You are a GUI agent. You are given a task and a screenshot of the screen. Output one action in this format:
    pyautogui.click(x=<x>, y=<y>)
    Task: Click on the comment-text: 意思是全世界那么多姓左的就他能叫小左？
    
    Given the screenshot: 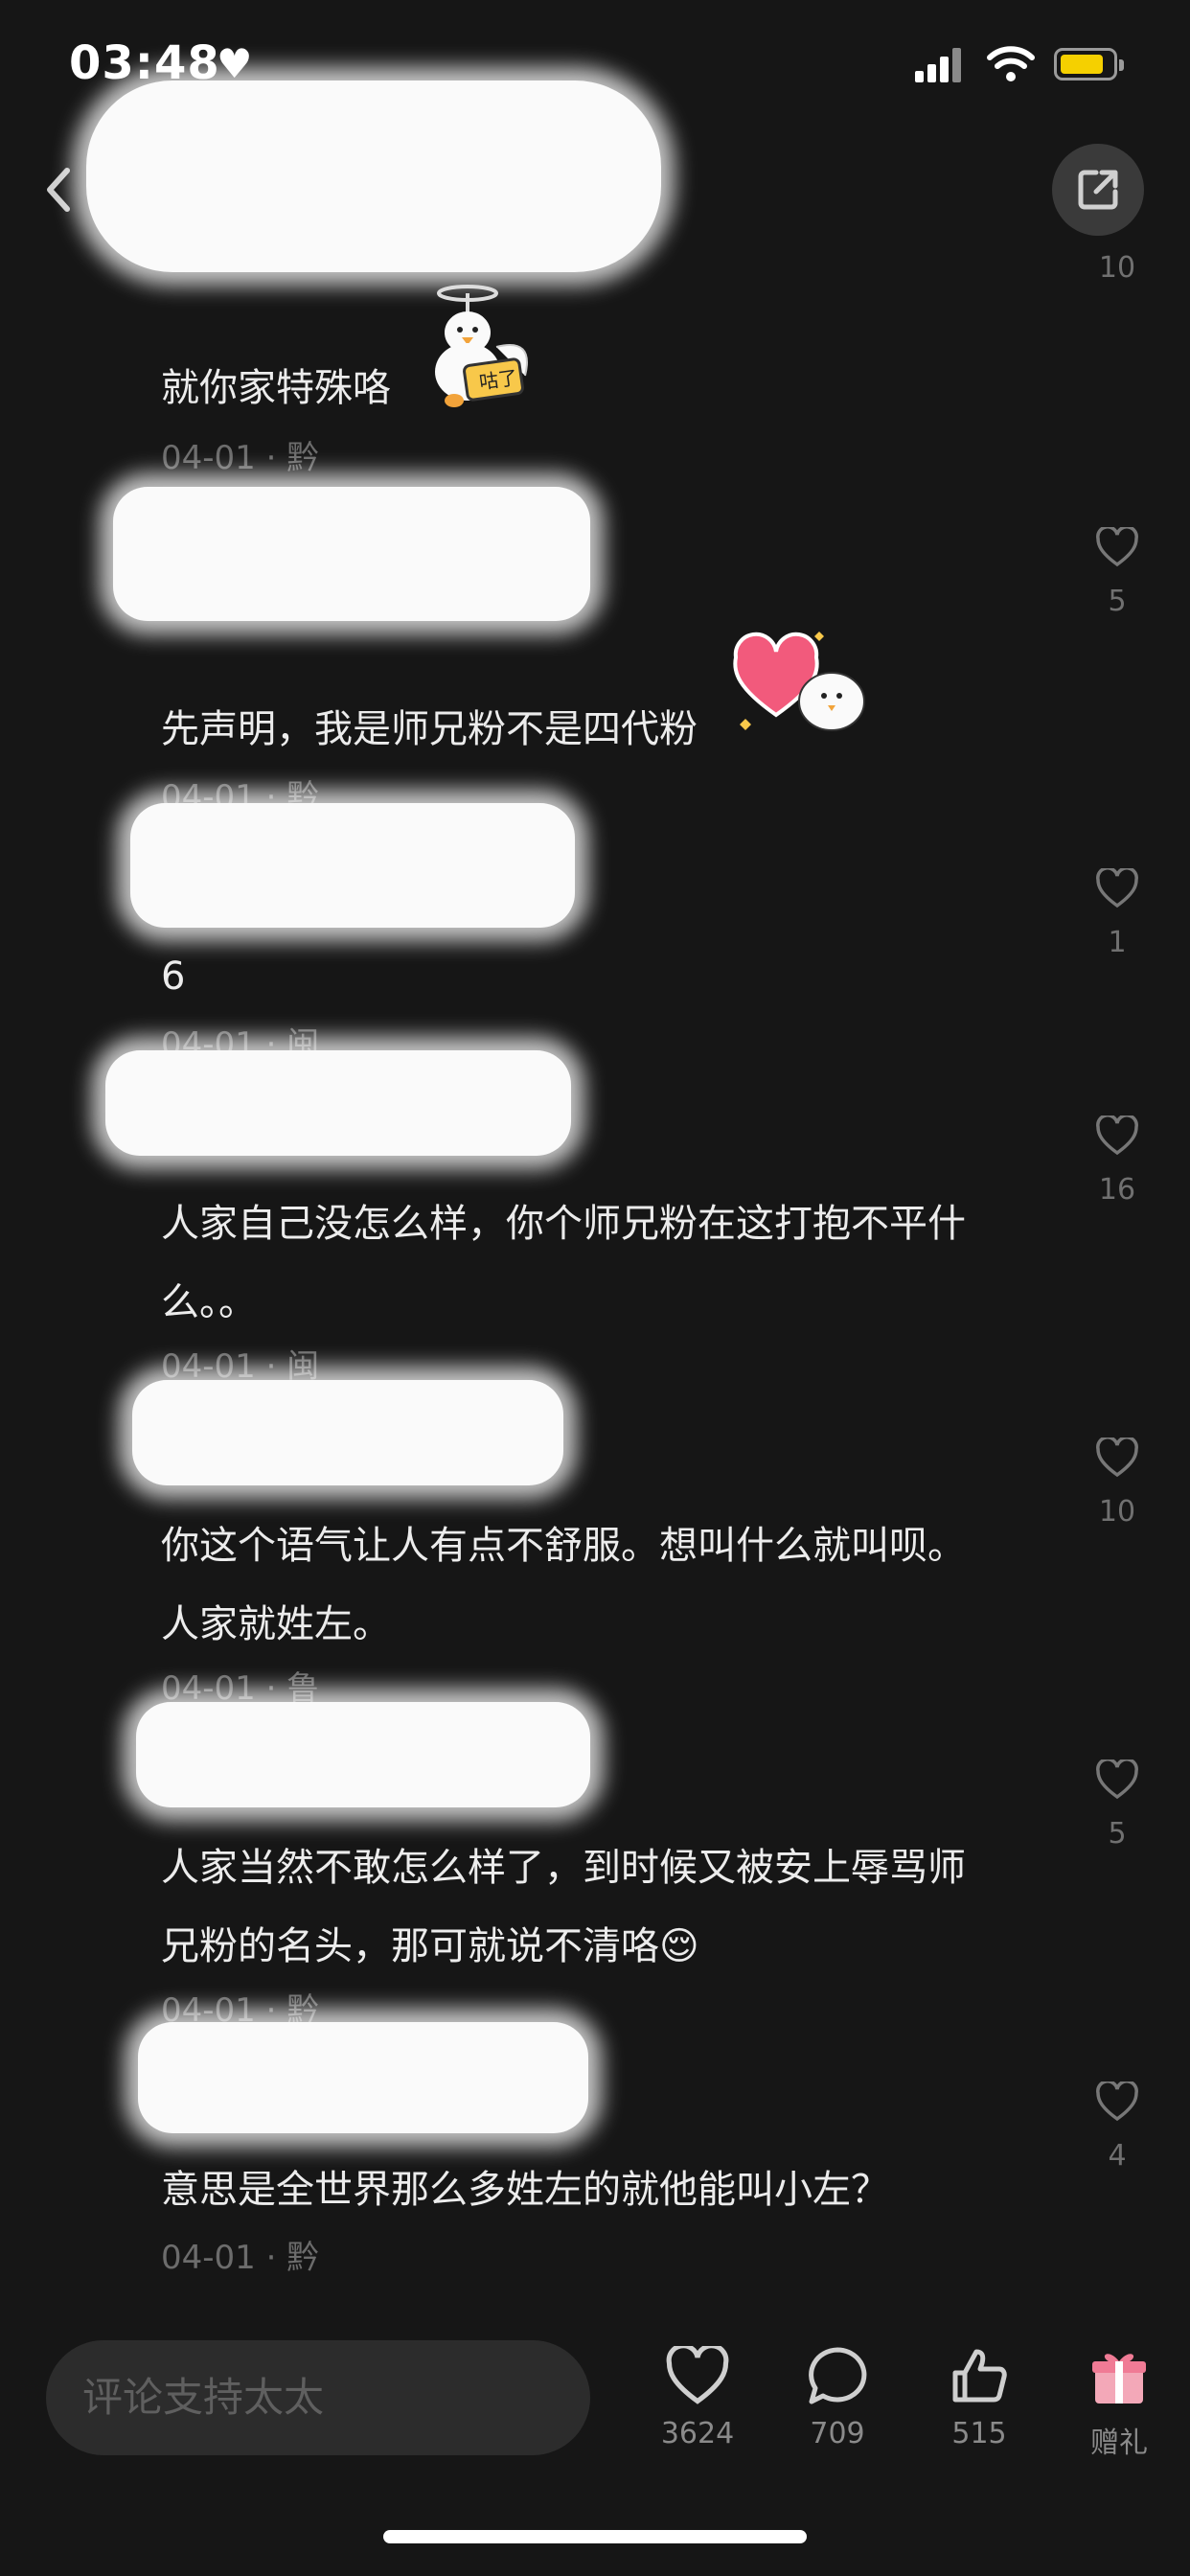 What is the action you would take?
    pyautogui.click(x=525, y=2190)
    